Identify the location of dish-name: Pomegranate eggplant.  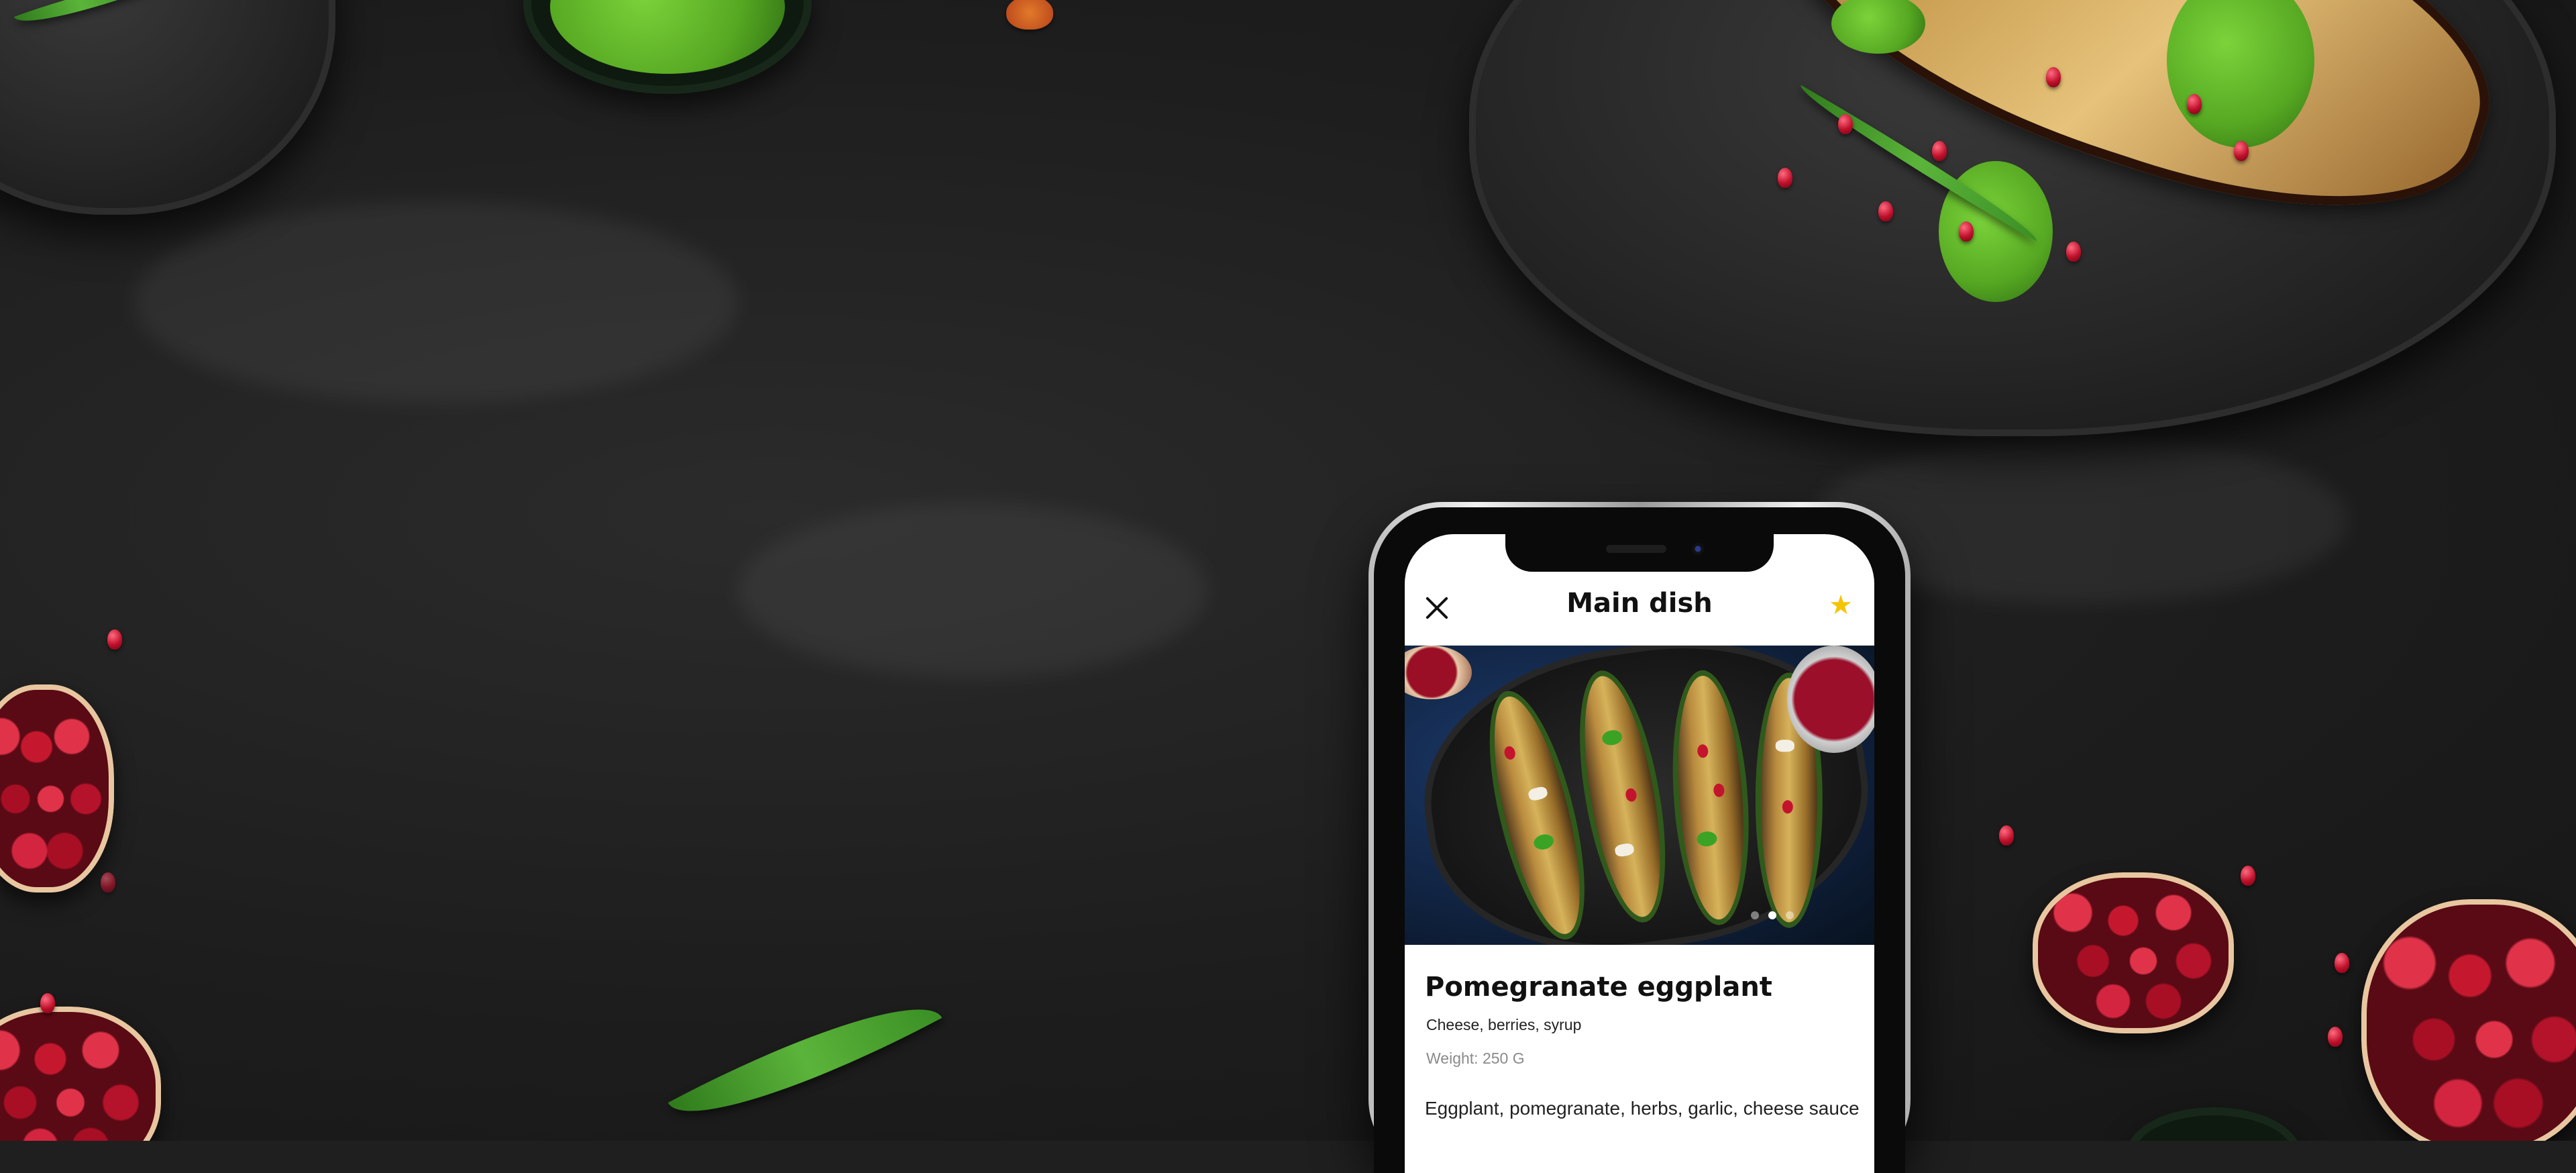
(1598, 987).